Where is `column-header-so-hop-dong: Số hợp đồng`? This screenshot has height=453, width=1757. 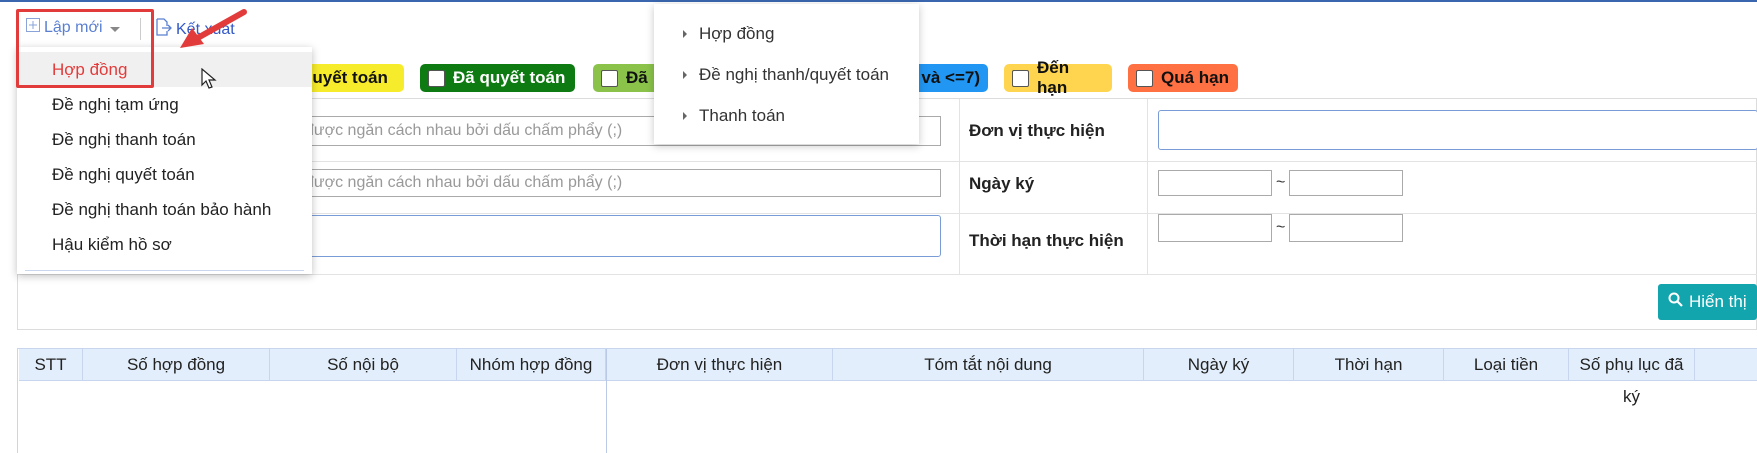
column-header-so-hop-dong: Số hợp đồng is located at coordinates (176, 365).